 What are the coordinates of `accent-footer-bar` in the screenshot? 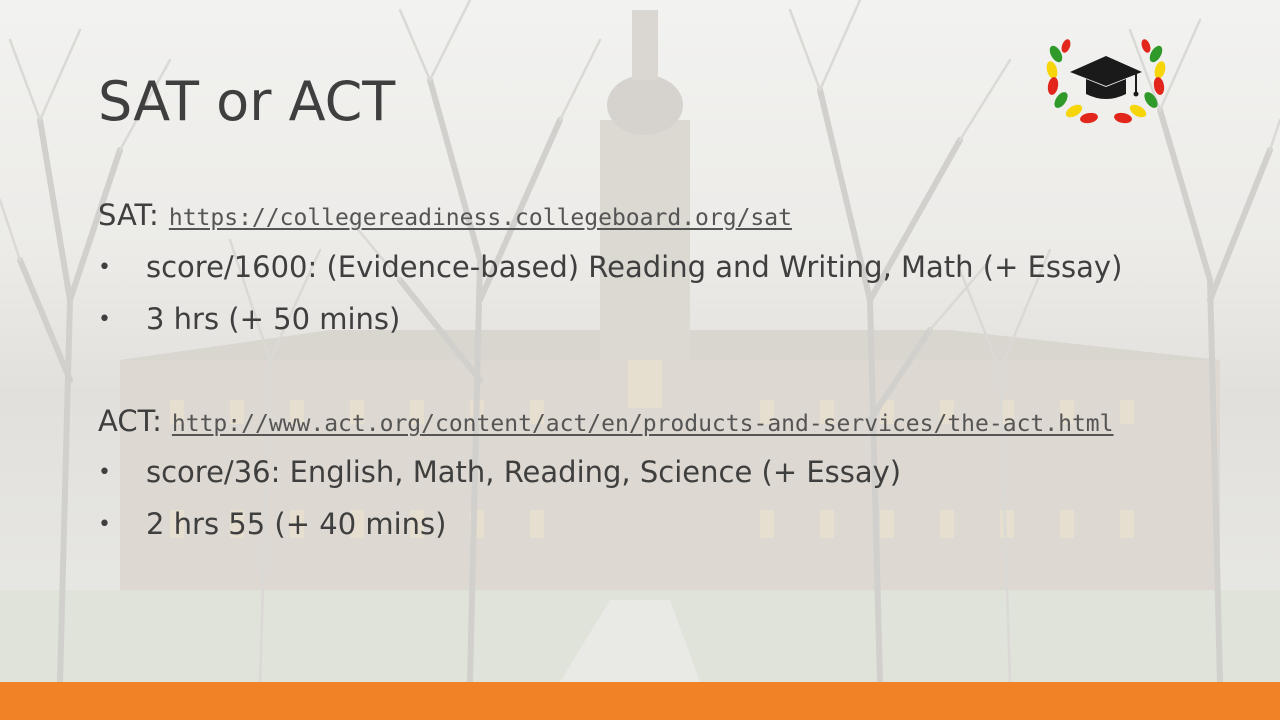 It's located at (640, 701).